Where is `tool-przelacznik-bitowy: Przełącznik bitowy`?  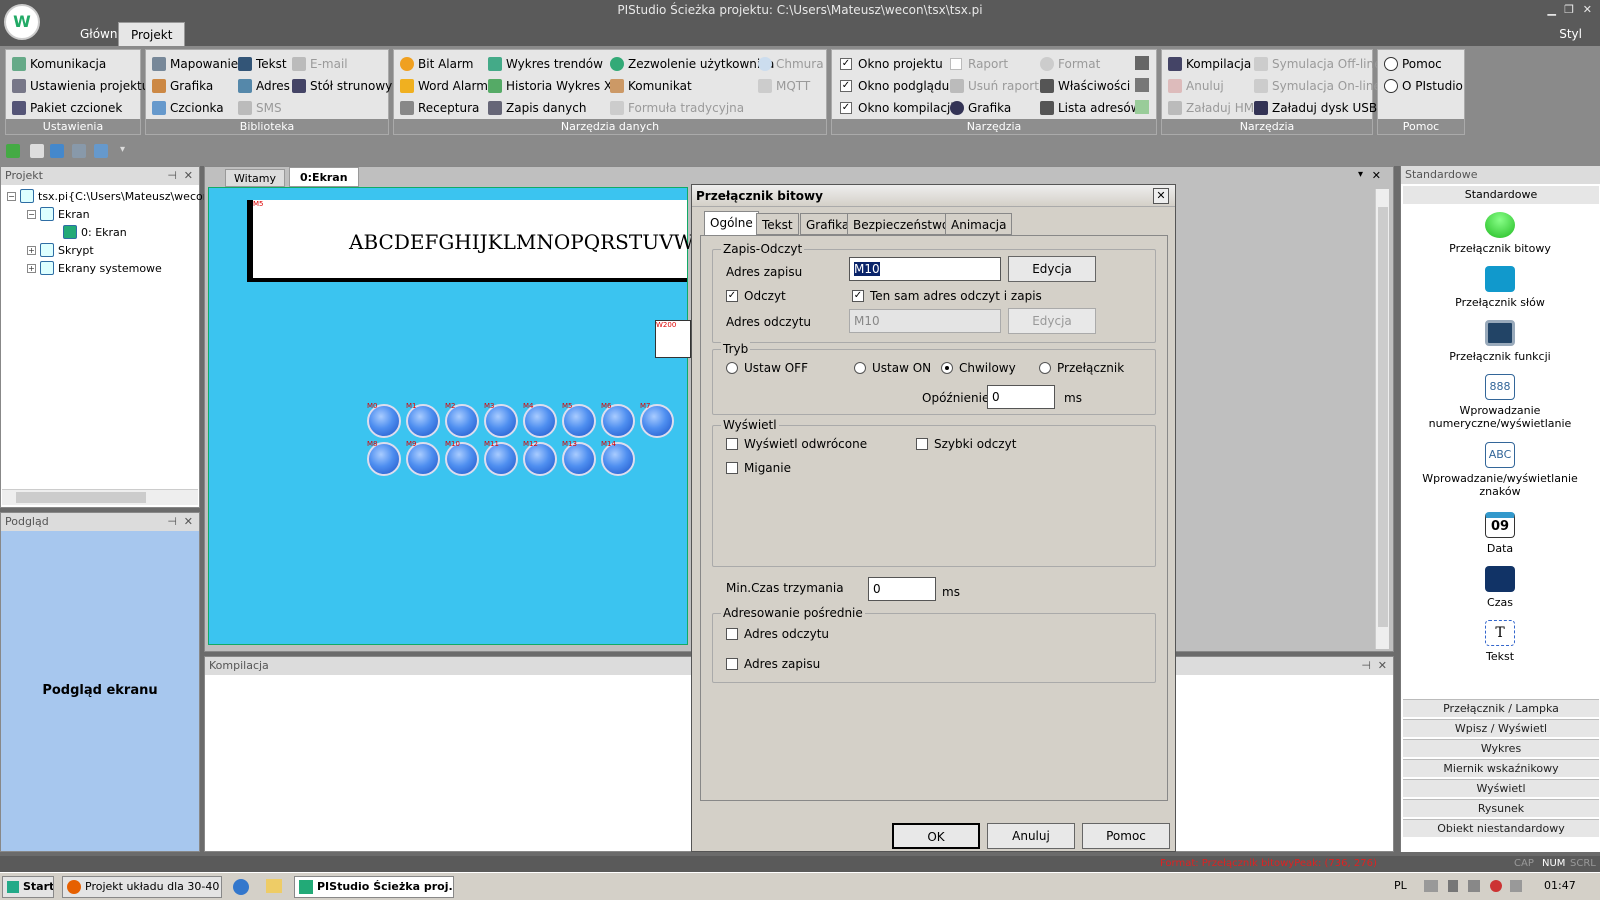
tool-przelacznik-bitowy: Przełącznik bitowy is located at coordinates (1500, 233).